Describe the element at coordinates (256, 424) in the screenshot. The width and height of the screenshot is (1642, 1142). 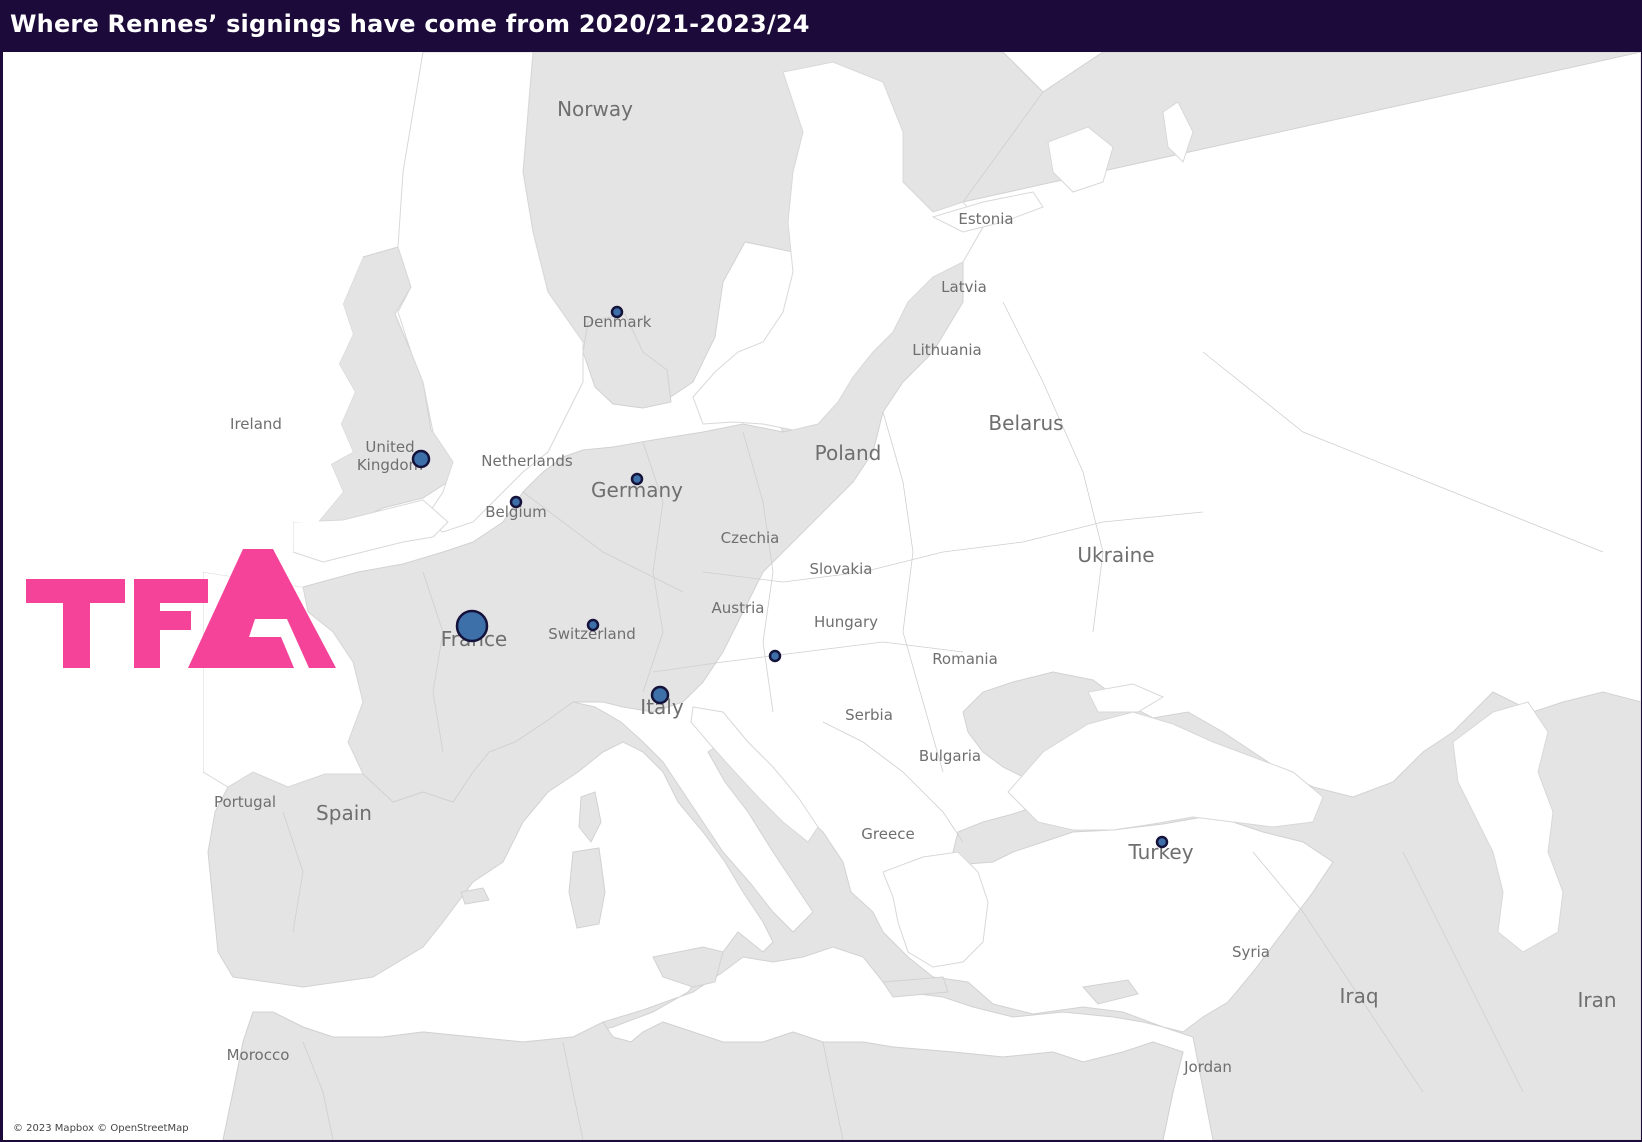
I see `country-label-ireland: Ireland` at that location.